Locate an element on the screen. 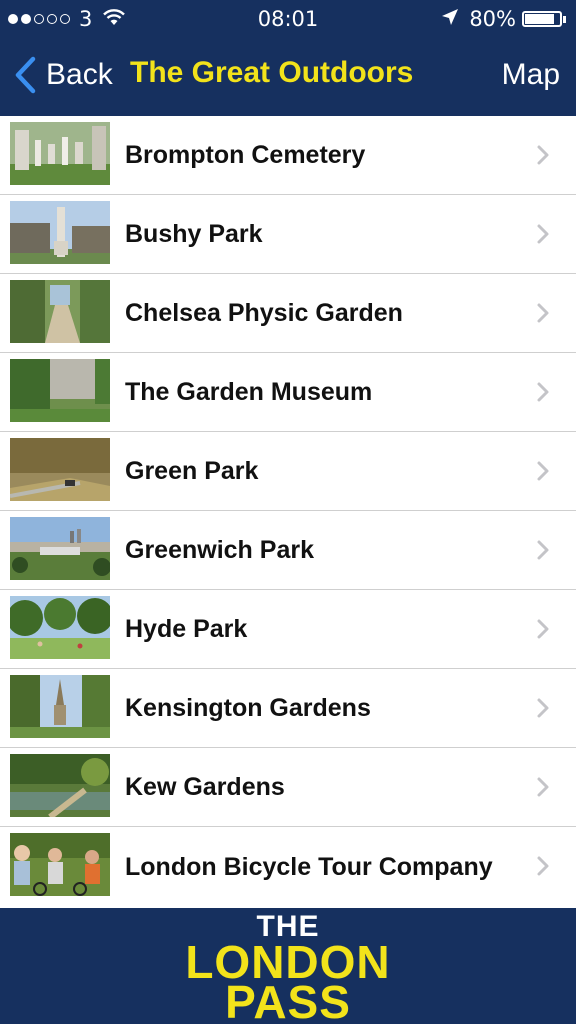  battery-area: 80% is located at coordinates (503, 19).